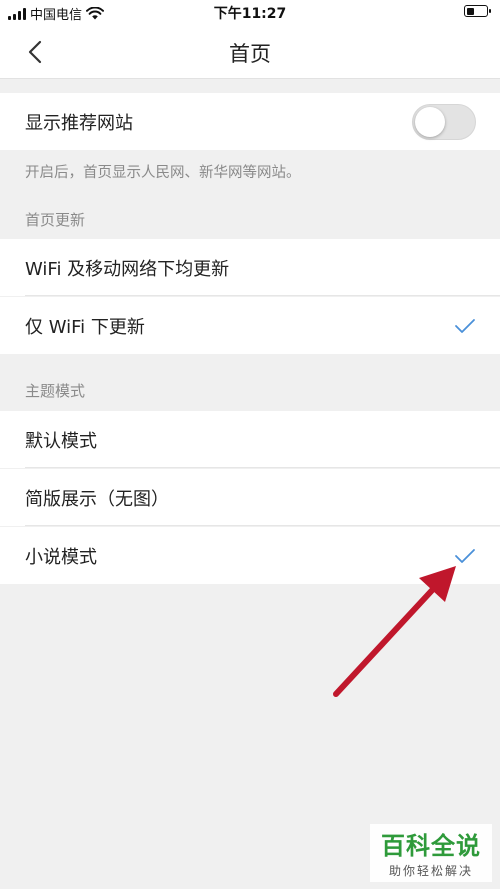  I want to click on recommend-row: 显示推荐网站, so click(250, 121).